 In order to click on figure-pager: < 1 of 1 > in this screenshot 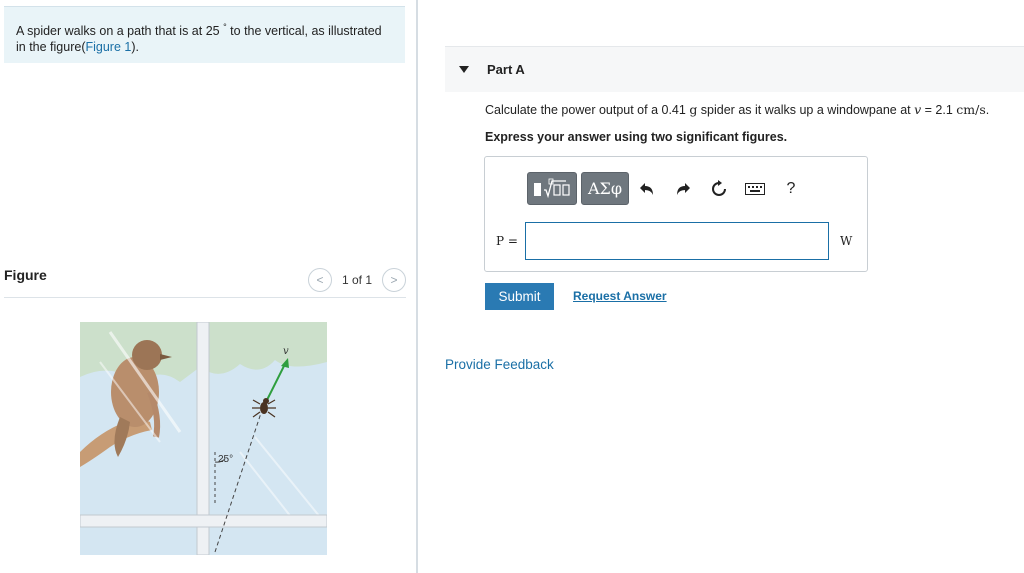, I will do `click(356, 280)`.